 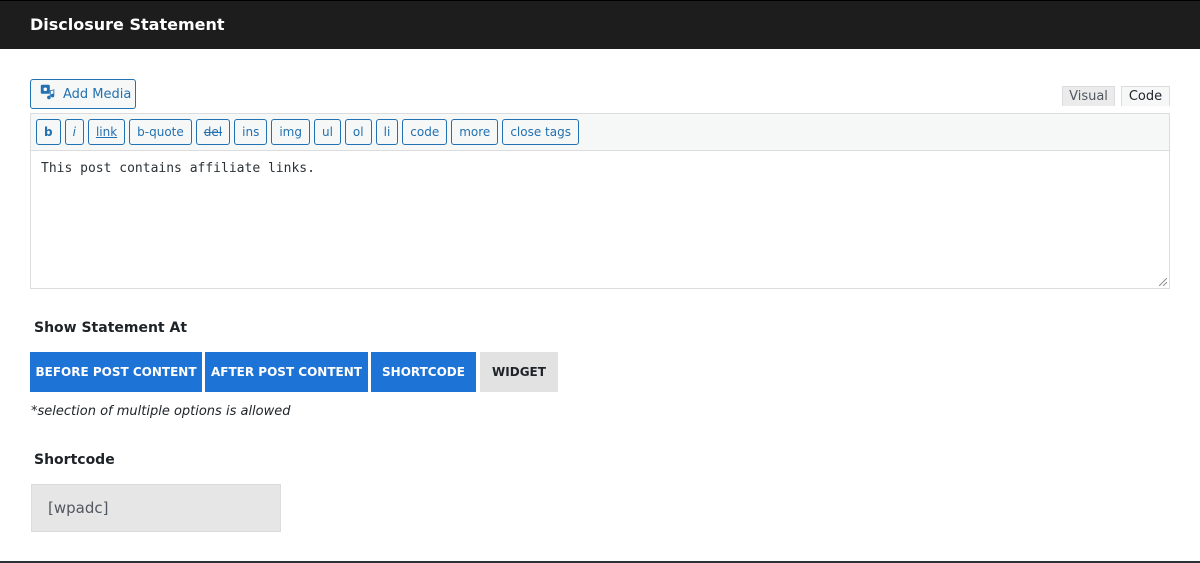 I want to click on qt-img-button: img, so click(x=290, y=132).